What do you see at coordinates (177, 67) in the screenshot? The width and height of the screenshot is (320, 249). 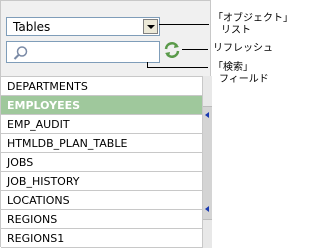 I see `callout-line-search-field-h` at bounding box center [177, 67].